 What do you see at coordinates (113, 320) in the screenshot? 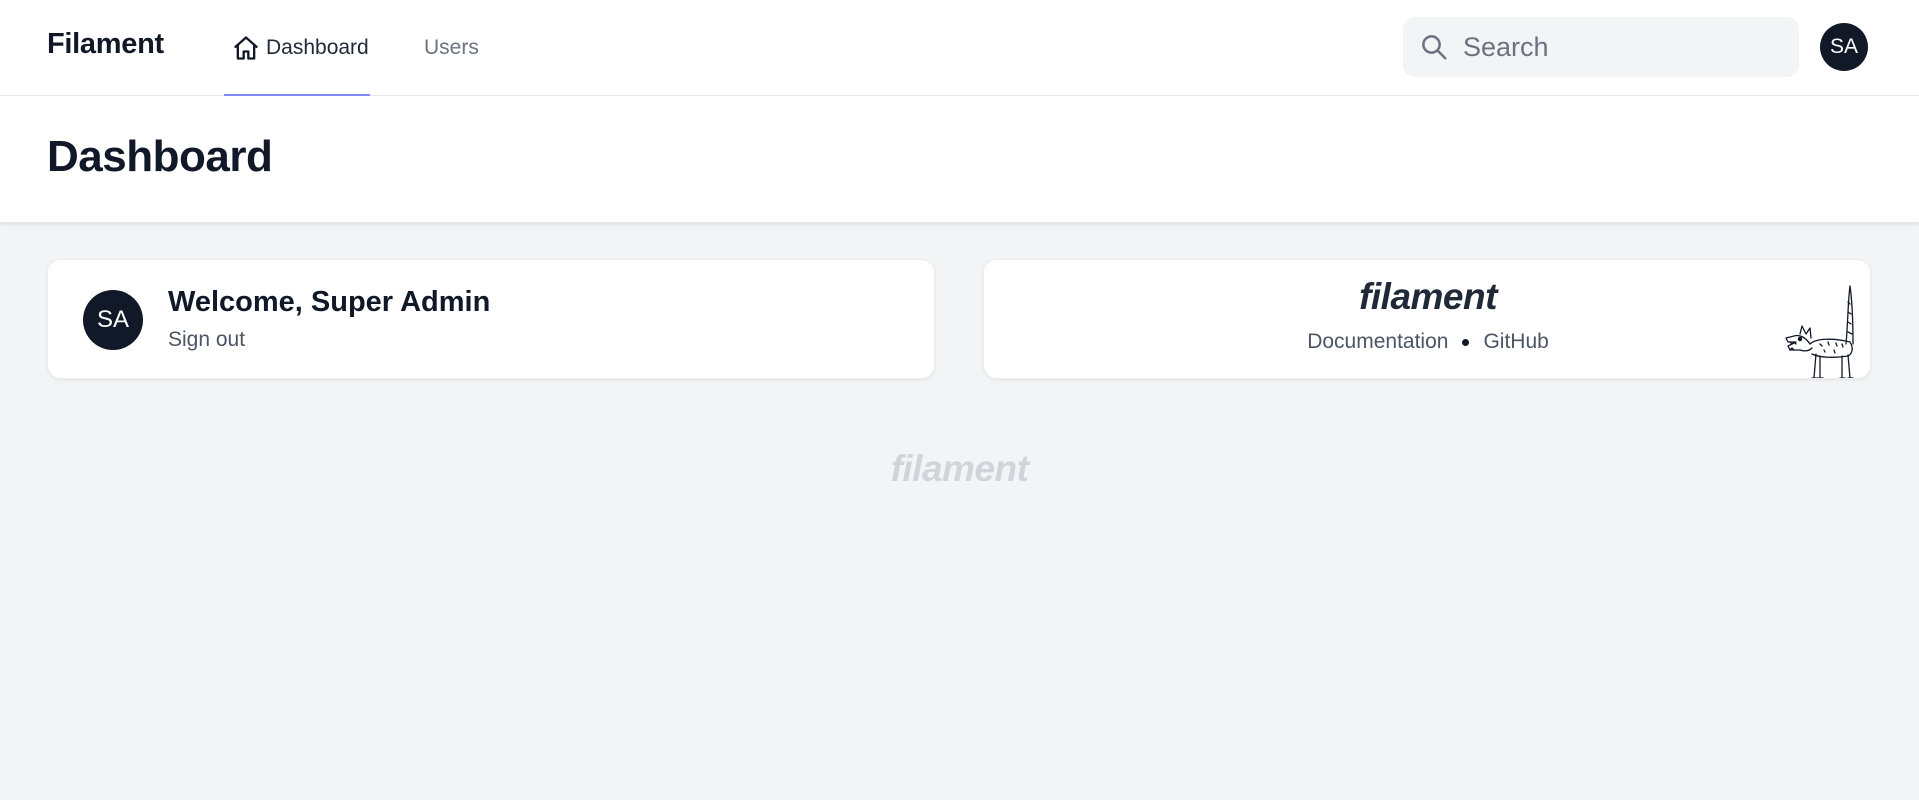
I see `avatar: SA` at bounding box center [113, 320].